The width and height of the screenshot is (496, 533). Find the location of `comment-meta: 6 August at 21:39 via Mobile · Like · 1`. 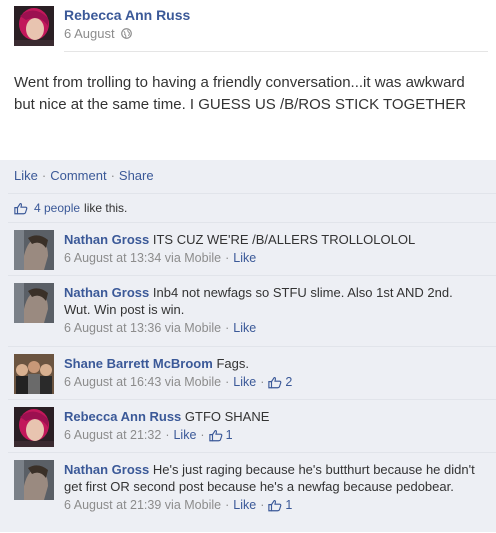

comment-meta: 6 August at 21:39 via Mobile · Like · 1 is located at coordinates (273, 505).